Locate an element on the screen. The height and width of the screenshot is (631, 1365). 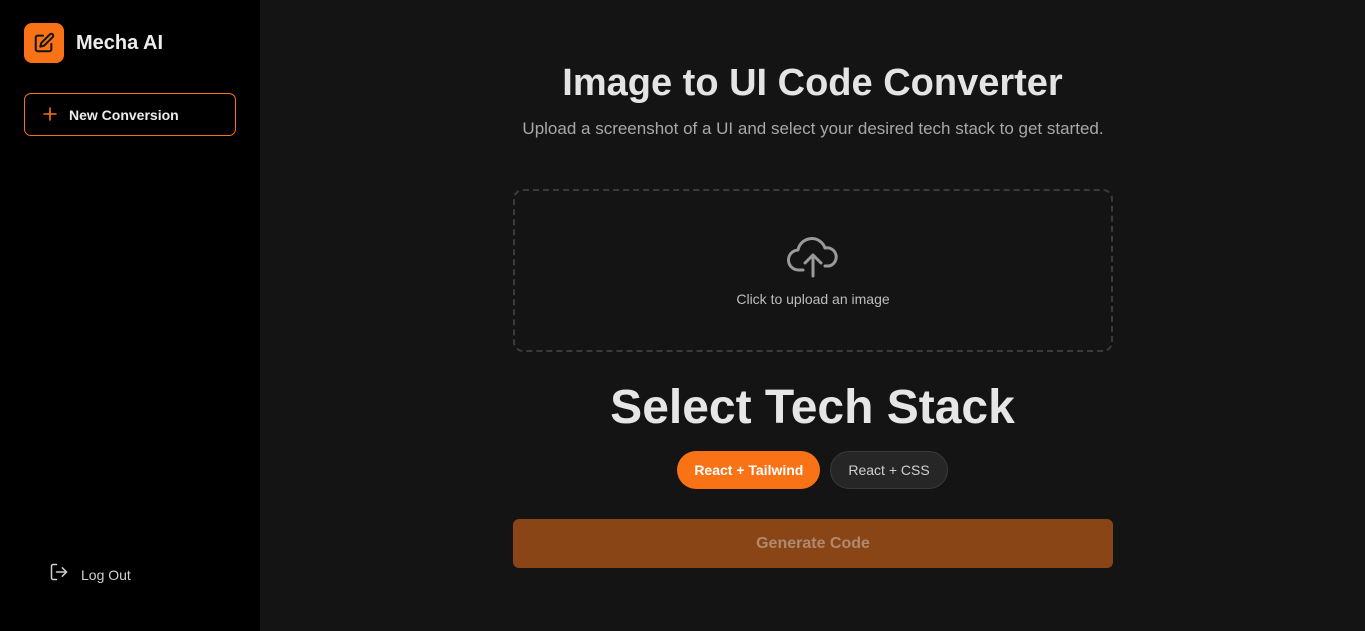
tech-stack-options: React + Tailwind React + CSS is located at coordinates (812, 470).